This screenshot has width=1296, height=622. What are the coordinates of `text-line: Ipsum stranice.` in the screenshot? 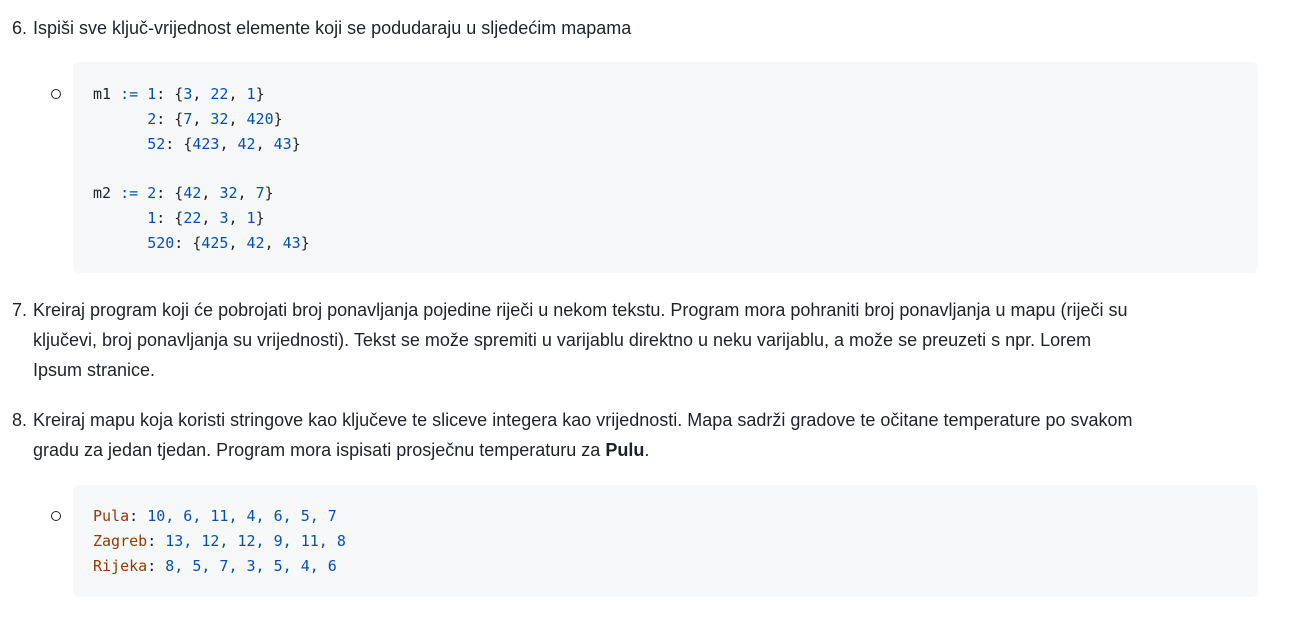 It's located at (94, 370).